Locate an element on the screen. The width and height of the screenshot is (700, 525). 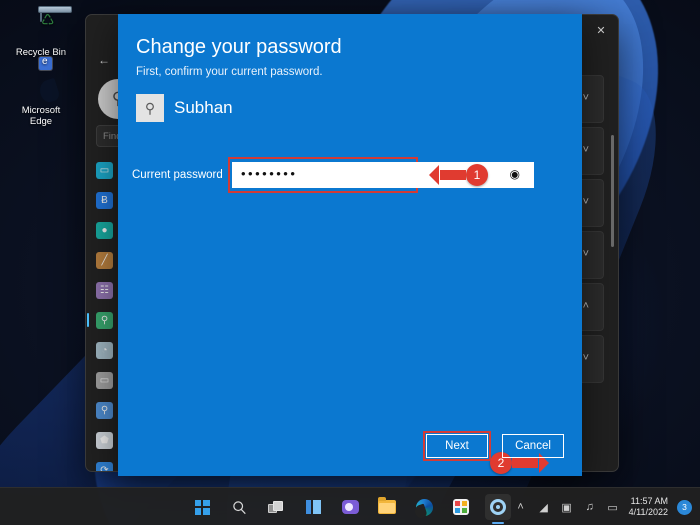
dialog-user-row: ⚲ Subhan is located at coordinates (184, 108).